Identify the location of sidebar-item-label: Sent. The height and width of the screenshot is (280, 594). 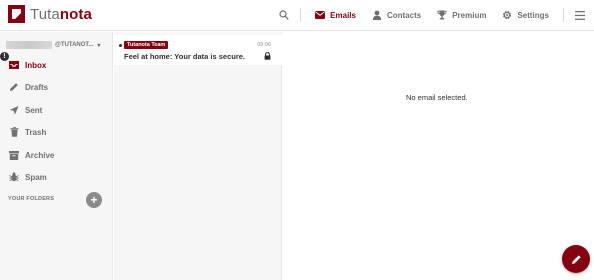
(34, 110).